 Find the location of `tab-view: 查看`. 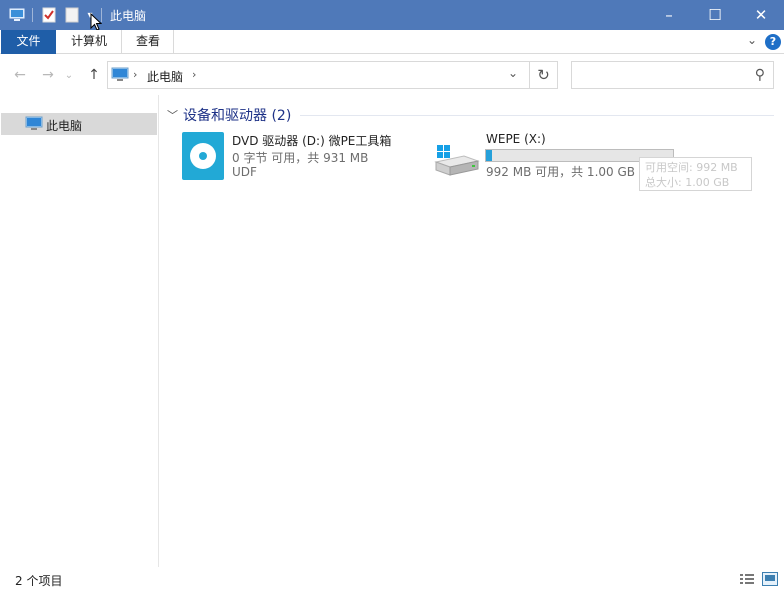

tab-view: 查看 is located at coordinates (148, 42).